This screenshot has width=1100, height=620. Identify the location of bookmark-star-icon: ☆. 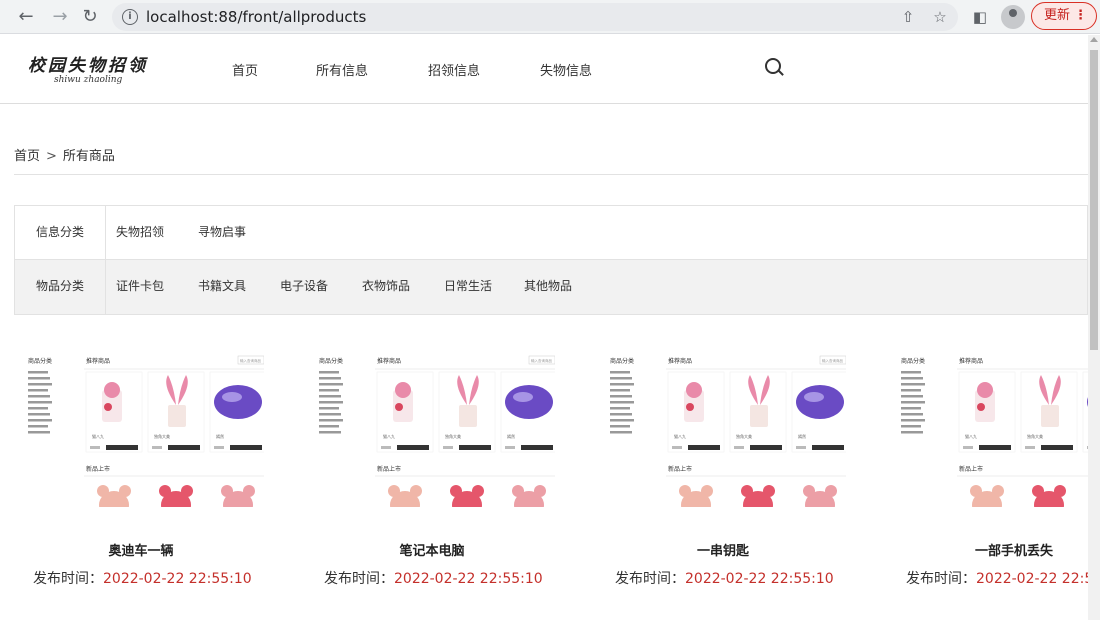
(940, 17).